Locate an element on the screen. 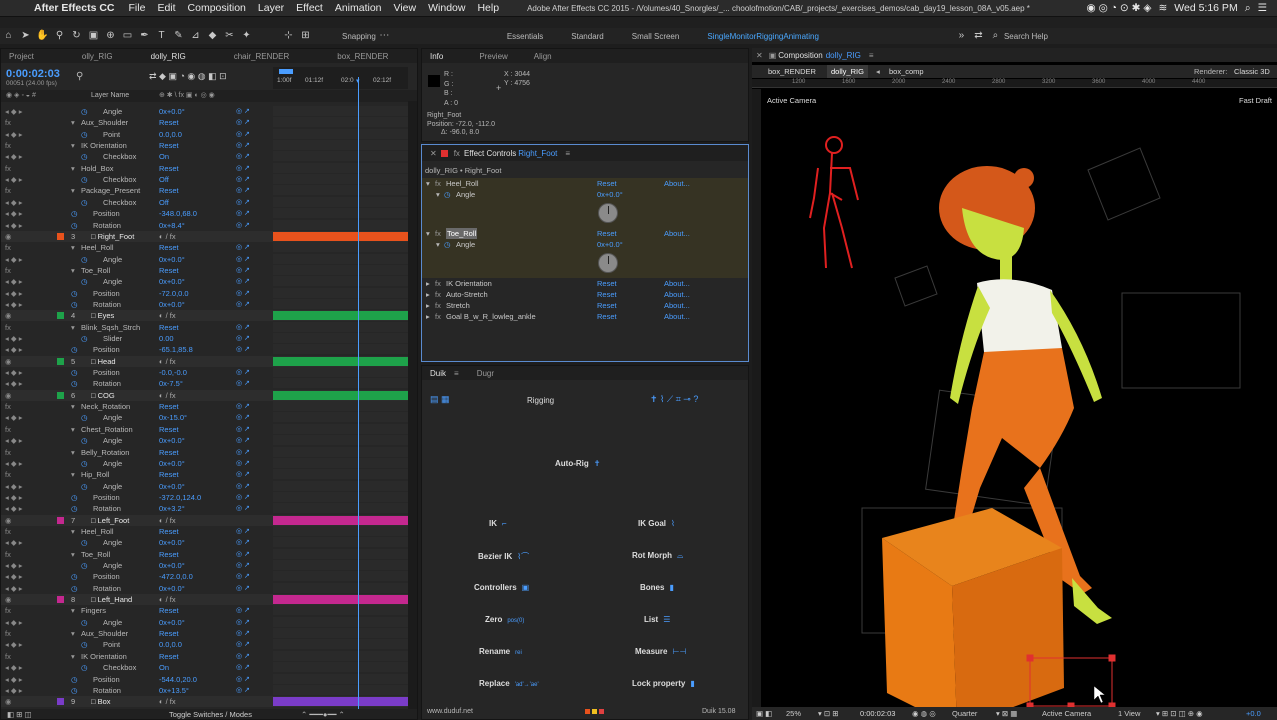 The image size is (1277, 720). property-row: ◂ ◆ ▸ ◷ Rotation 0x+8.4° ◎ ↗ is located at coordinates (209, 225).